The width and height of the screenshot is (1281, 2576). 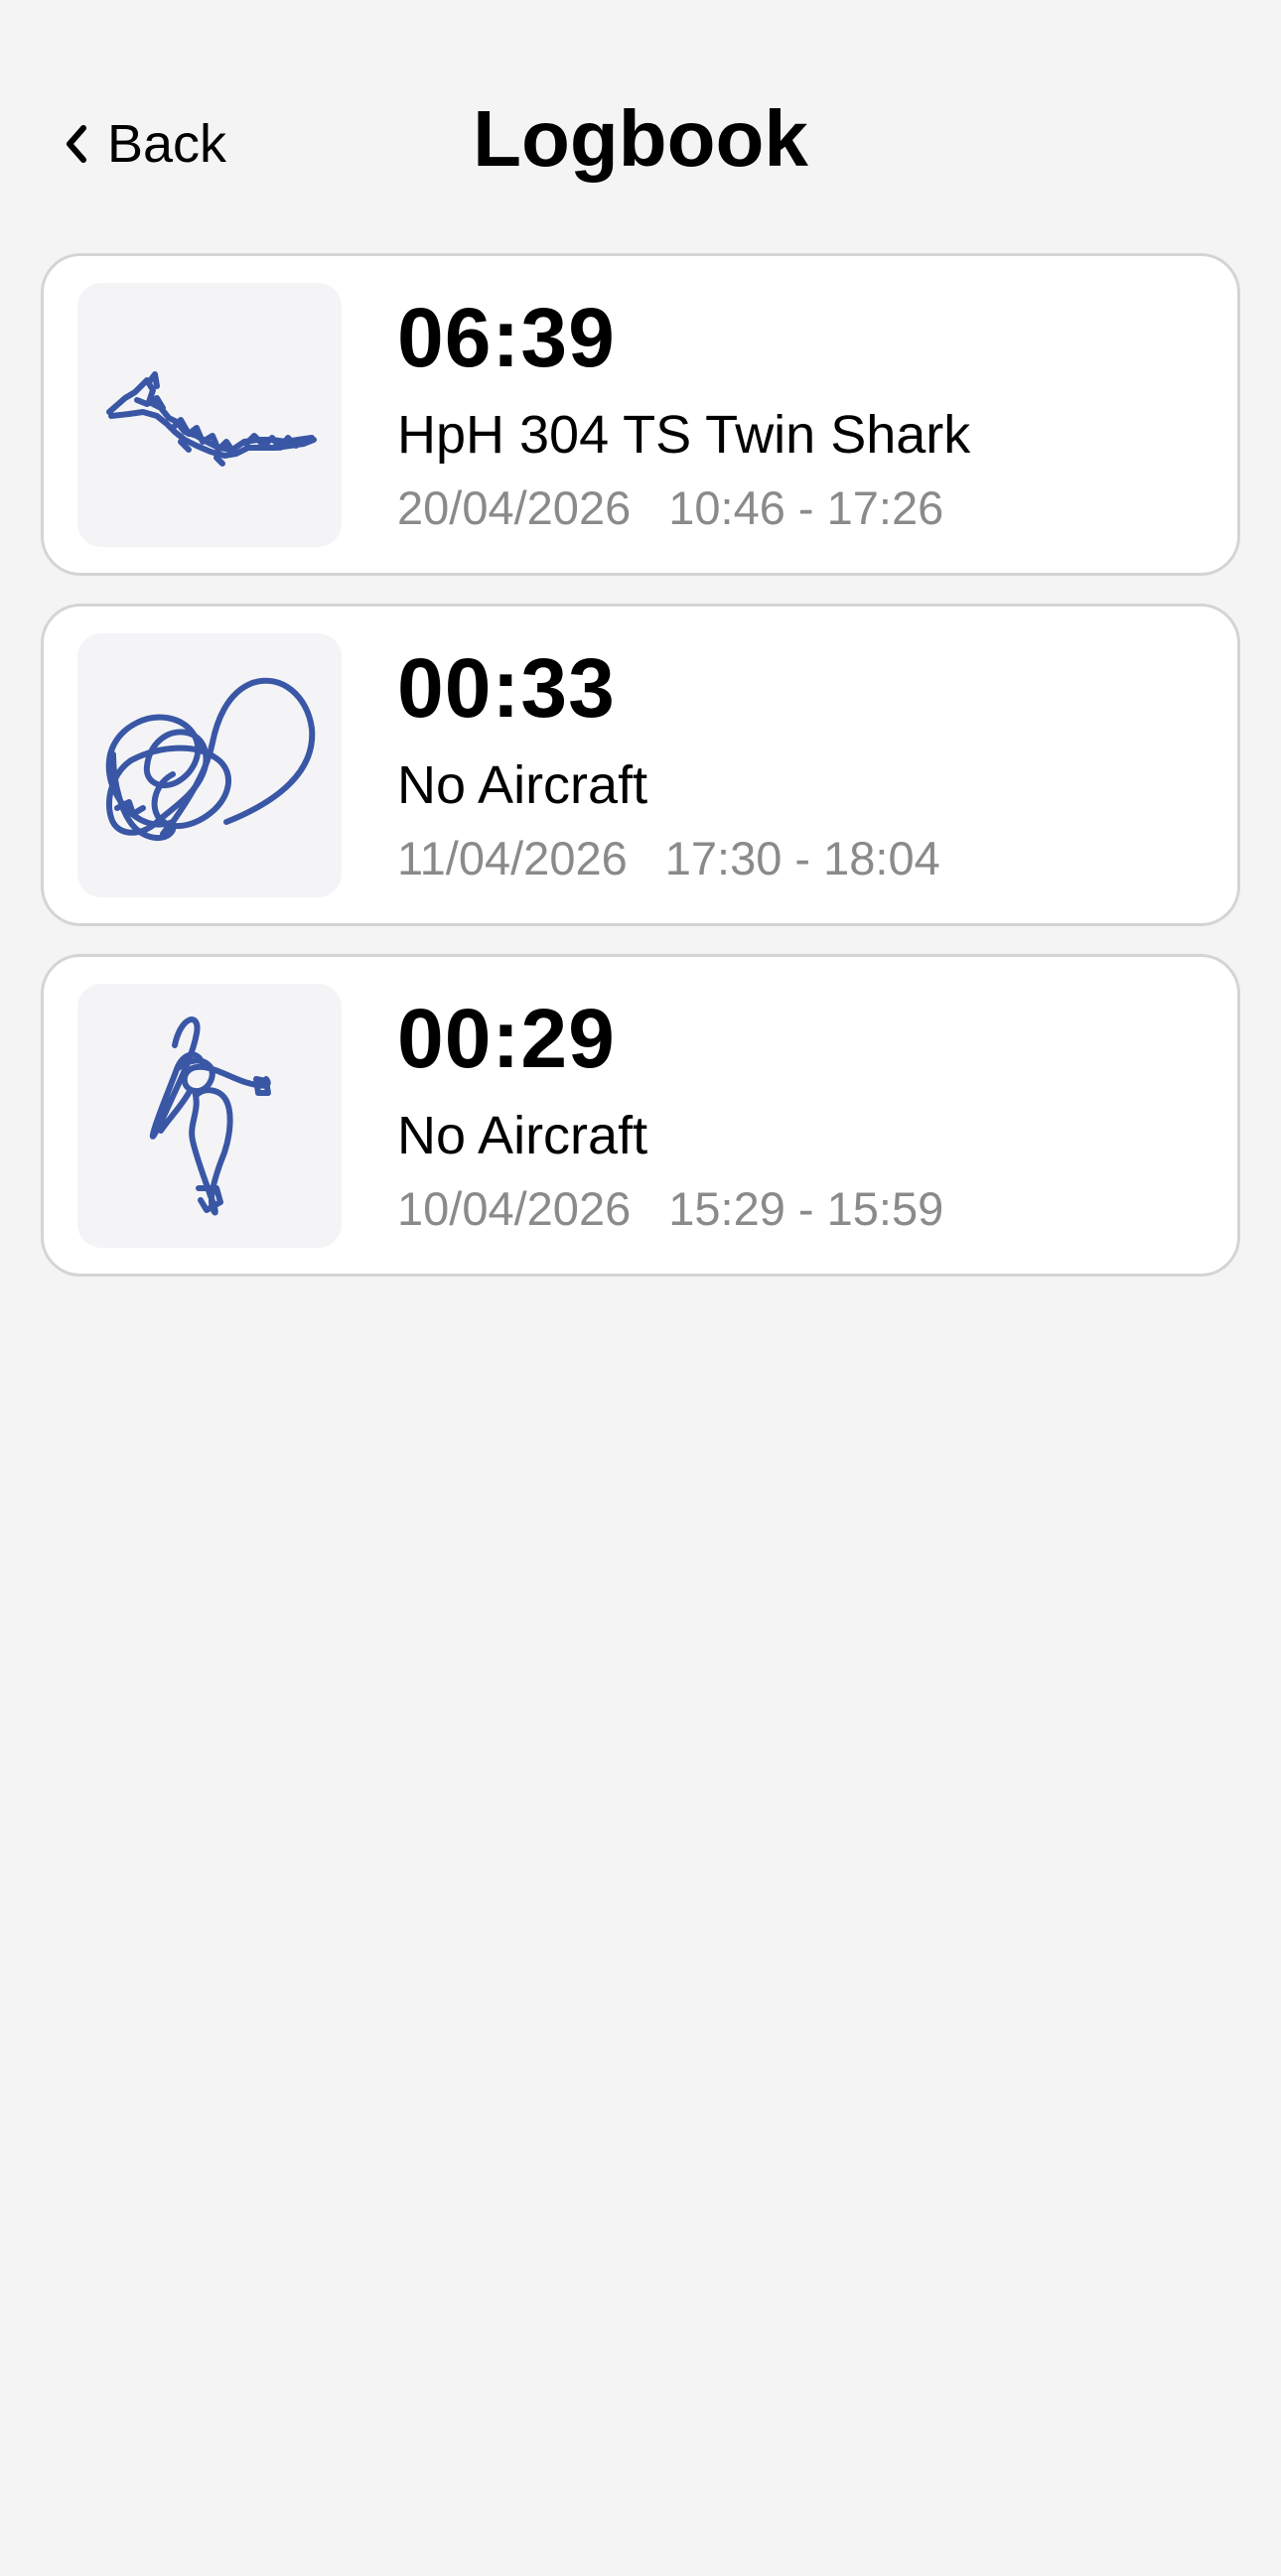 I want to click on flight-meta: 10/04/2026 15:29 - 15:59, so click(x=670, y=1209).